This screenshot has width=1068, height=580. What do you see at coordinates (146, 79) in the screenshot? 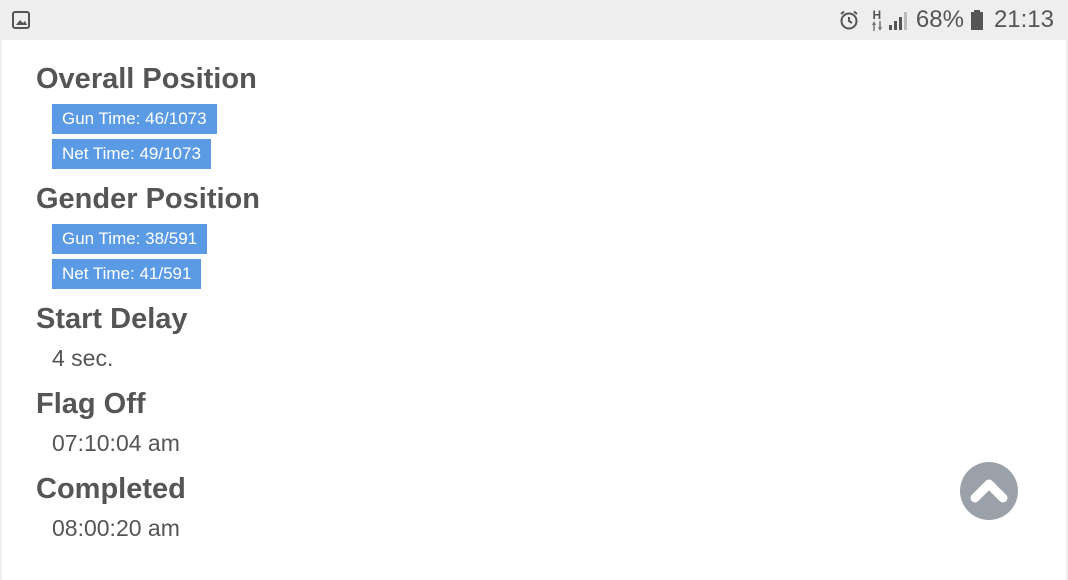
I see `overall-position-title: Overall Position` at bounding box center [146, 79].